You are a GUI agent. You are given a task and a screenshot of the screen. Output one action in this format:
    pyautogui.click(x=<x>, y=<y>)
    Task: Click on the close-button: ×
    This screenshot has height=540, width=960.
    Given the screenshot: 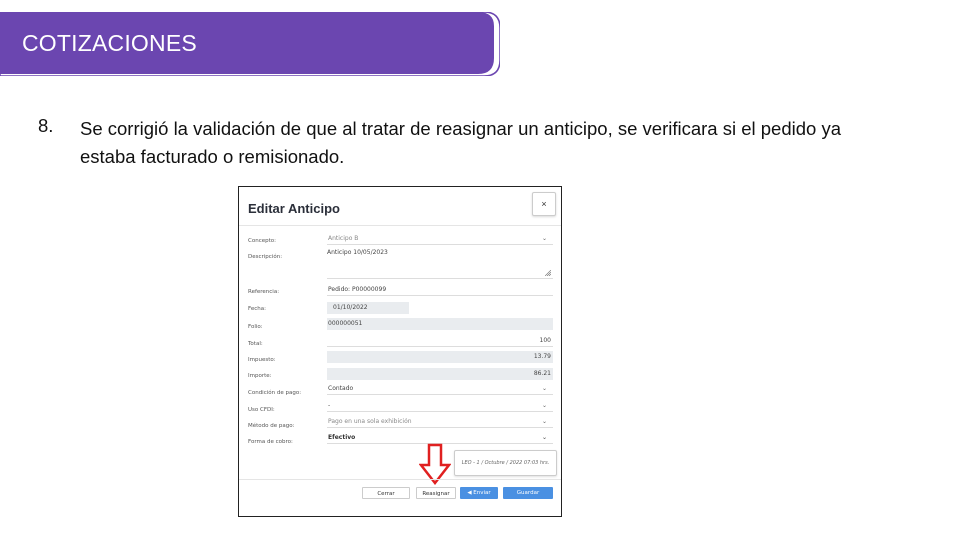 What is the action you would take?
    pyautogui.click(x=544, y=204)
    